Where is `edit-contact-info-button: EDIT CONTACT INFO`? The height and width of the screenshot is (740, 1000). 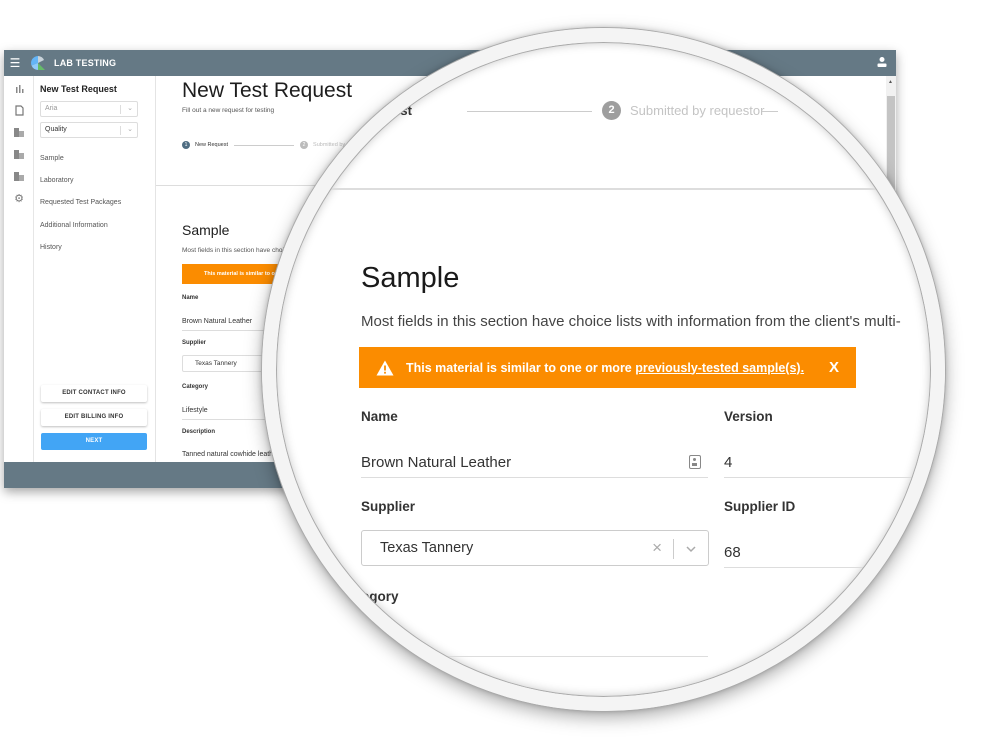 edit-contact-info-button: EDIT CONTACT INFO is located at coordinates (94, 393).